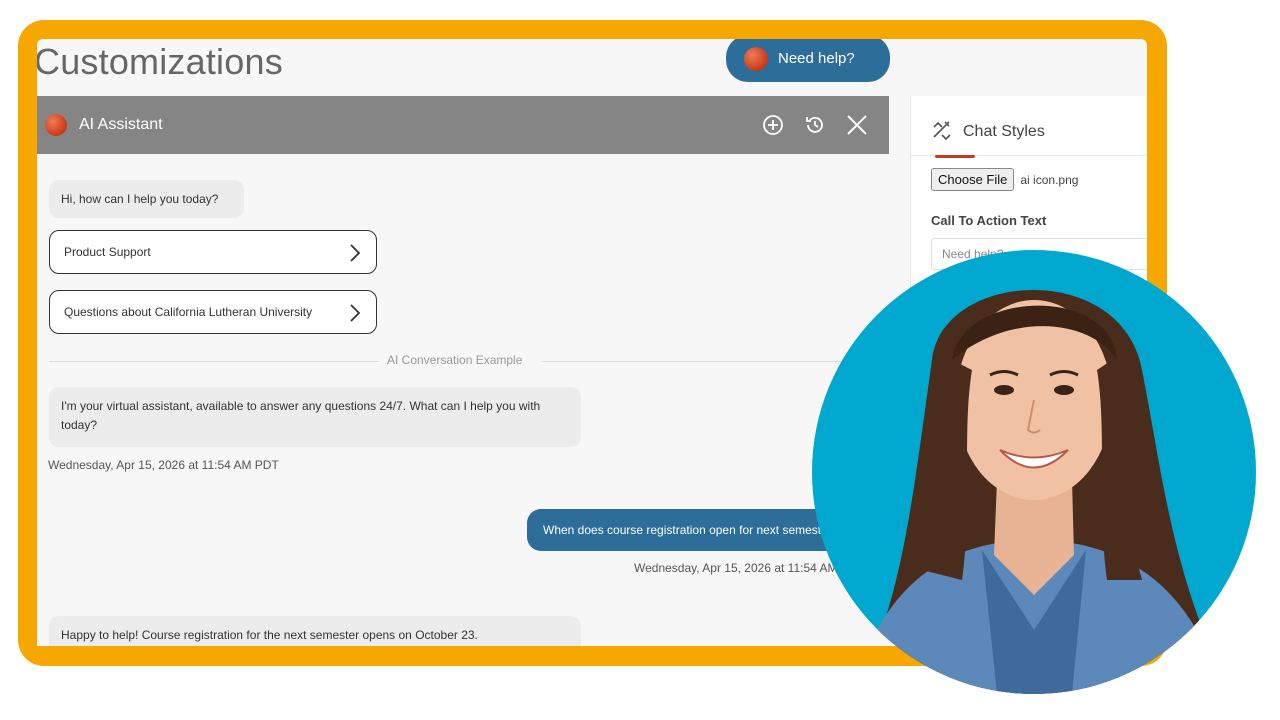 Image resolution: width=1280 pixels, height=720 pixels. I want to click on chat-styles-title: Chat Styles, so click(1004, 131).